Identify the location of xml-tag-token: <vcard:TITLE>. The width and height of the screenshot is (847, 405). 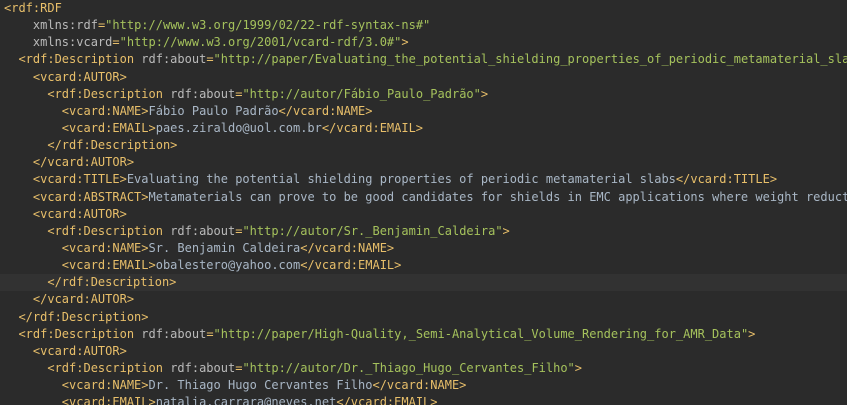
(79, 179).